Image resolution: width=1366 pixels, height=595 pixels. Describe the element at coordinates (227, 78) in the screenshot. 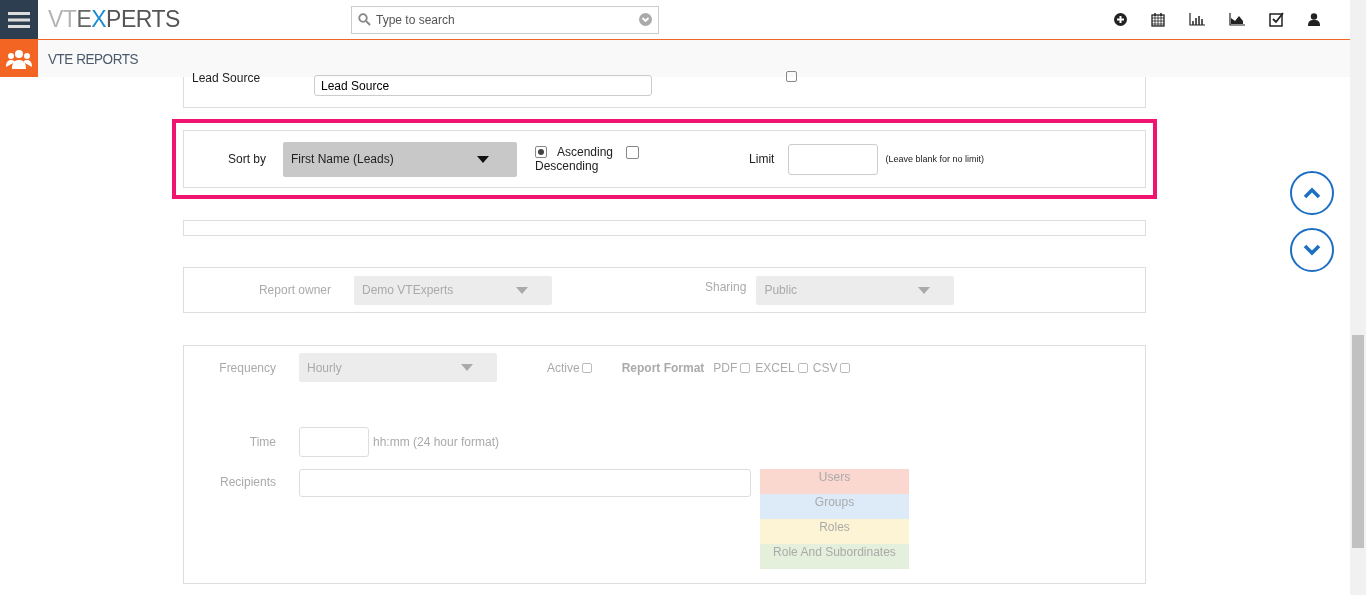

I see `field-label: Lead Source` at that location.